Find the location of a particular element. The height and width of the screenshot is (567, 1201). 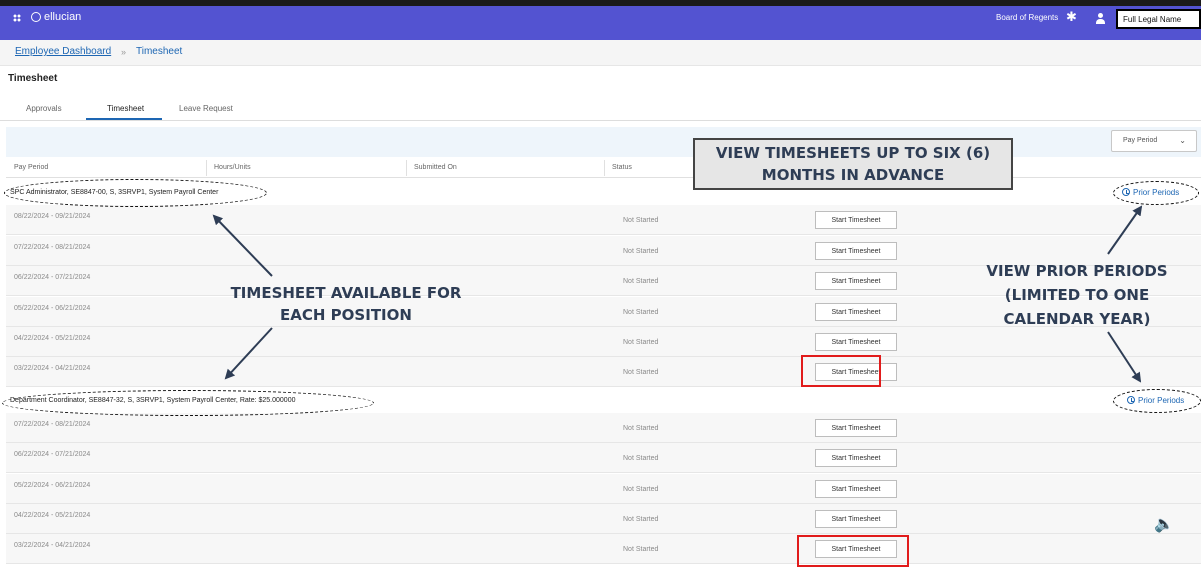

chevron-down-icon: ⌄ is located at coordinates (1182, 140).